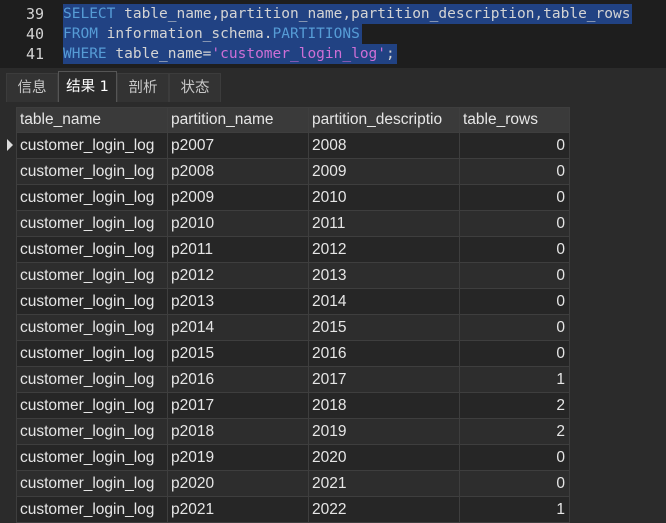 The height and width of the screenshot is (523, 666). I want to click on cell: p2012, so click(238, 275).